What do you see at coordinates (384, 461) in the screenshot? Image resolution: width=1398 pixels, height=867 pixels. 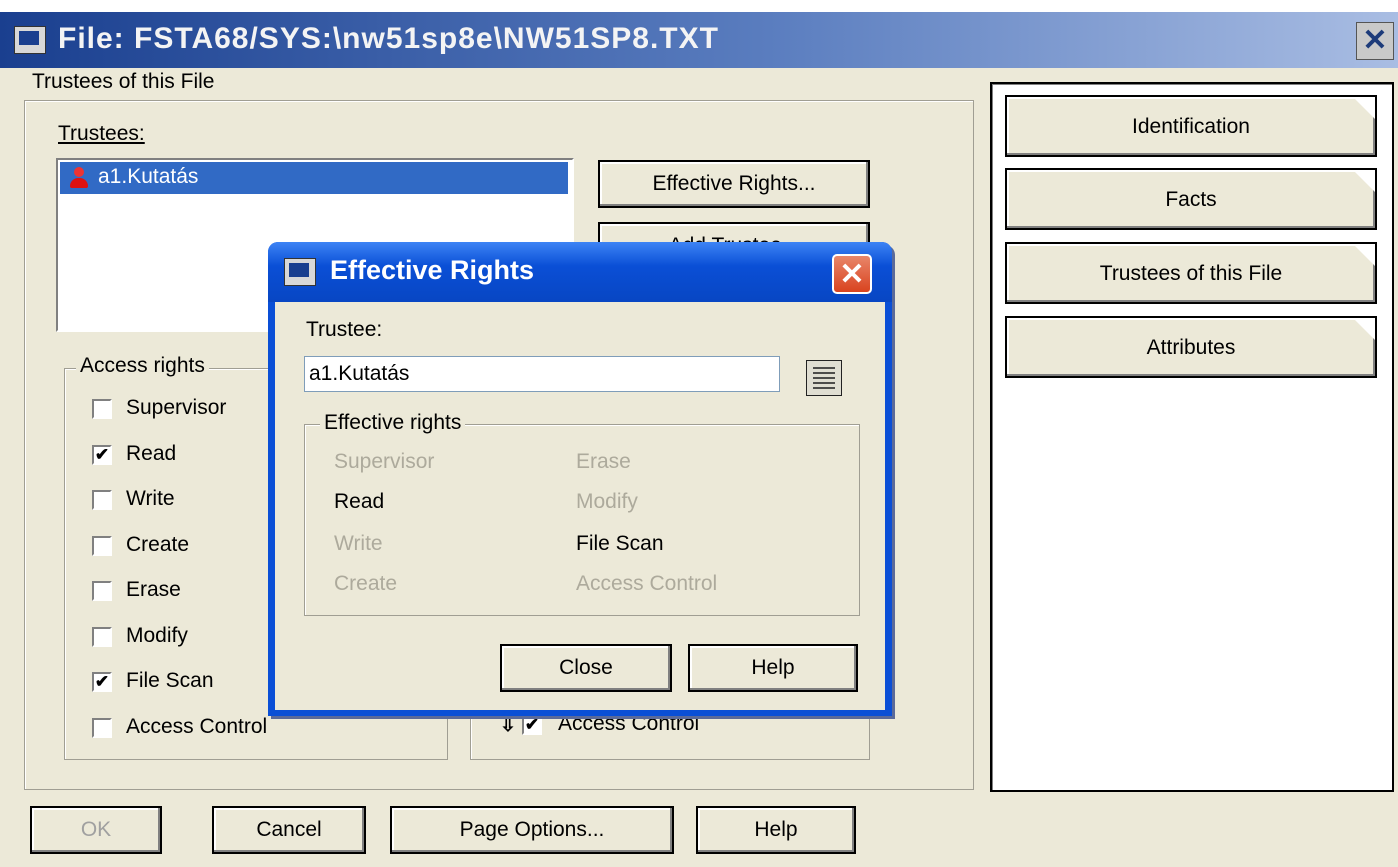 I see `effective-right-supervisor: Supervisor` at bounding box center [384, 461].